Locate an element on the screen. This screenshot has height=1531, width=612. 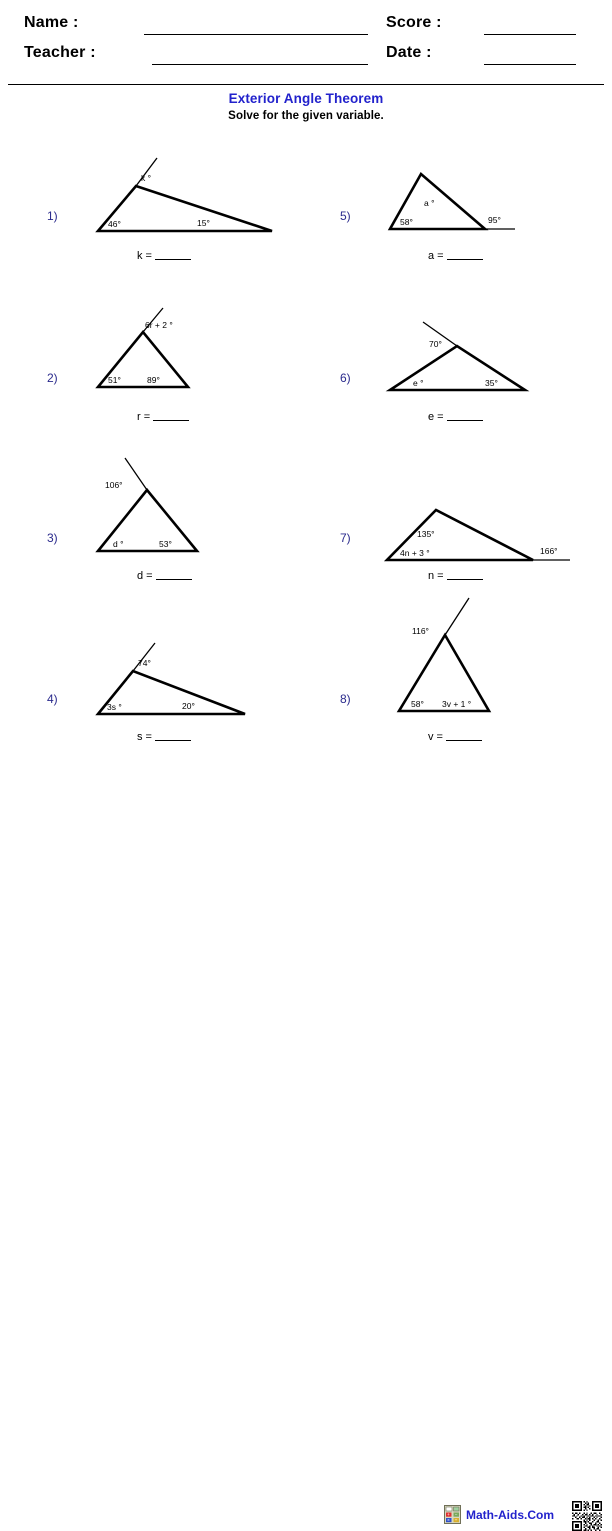
answer-prefix: e = is located at coordinates (436, 417).